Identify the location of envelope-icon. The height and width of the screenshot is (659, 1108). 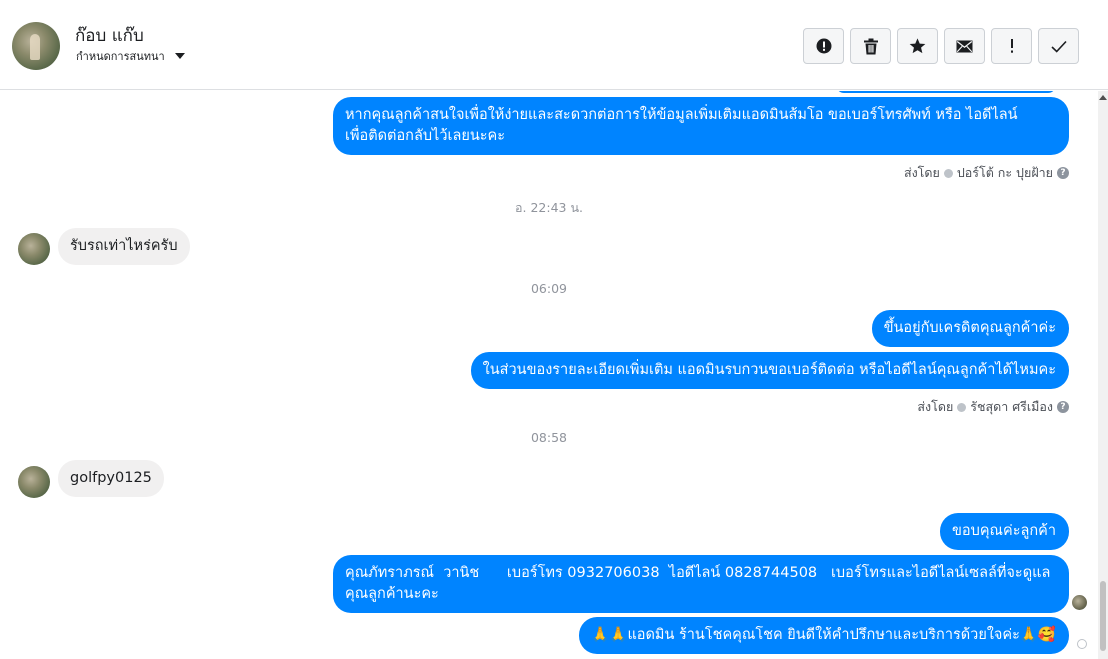
(964, 46).